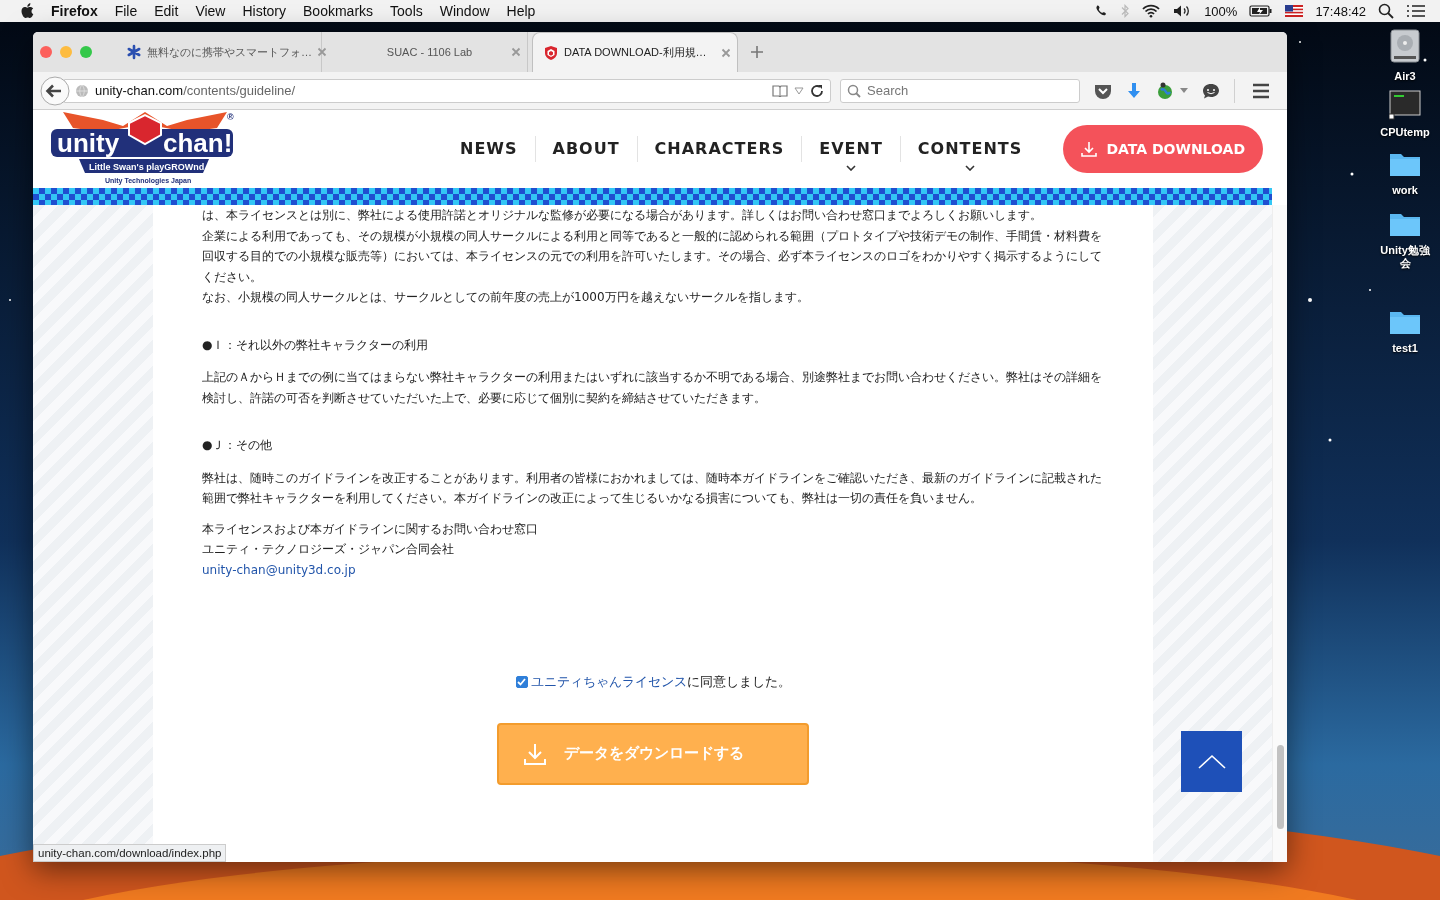 The height and width of the screenshot is (900, 1440). What do you see at coordinates (1184, 90) in the screenshot?
I see `dropdown-icon` at bounding box center [1184, 90].